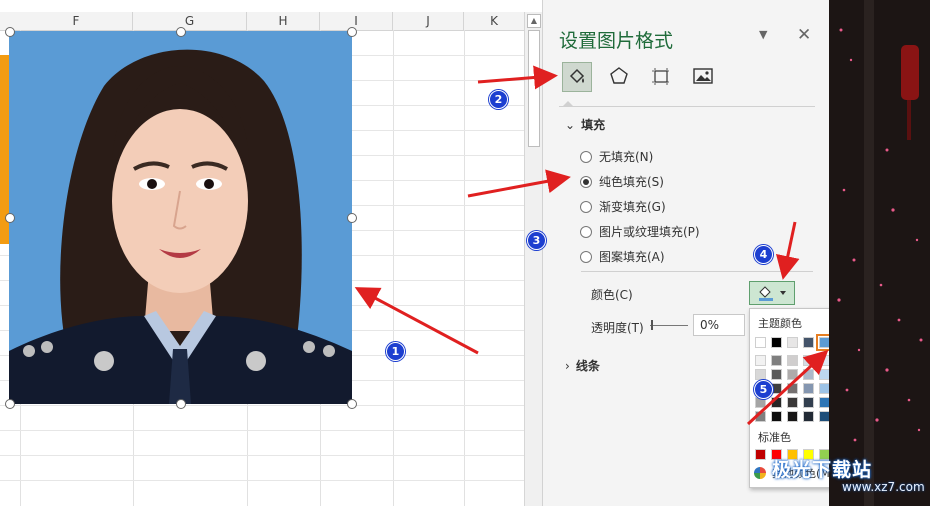 Image resolution: width=930 pixels, height=506 pixels. Describe the element at coordinates (498, 99) in the screenshot. I see `step-badge-2: 2` at that location.